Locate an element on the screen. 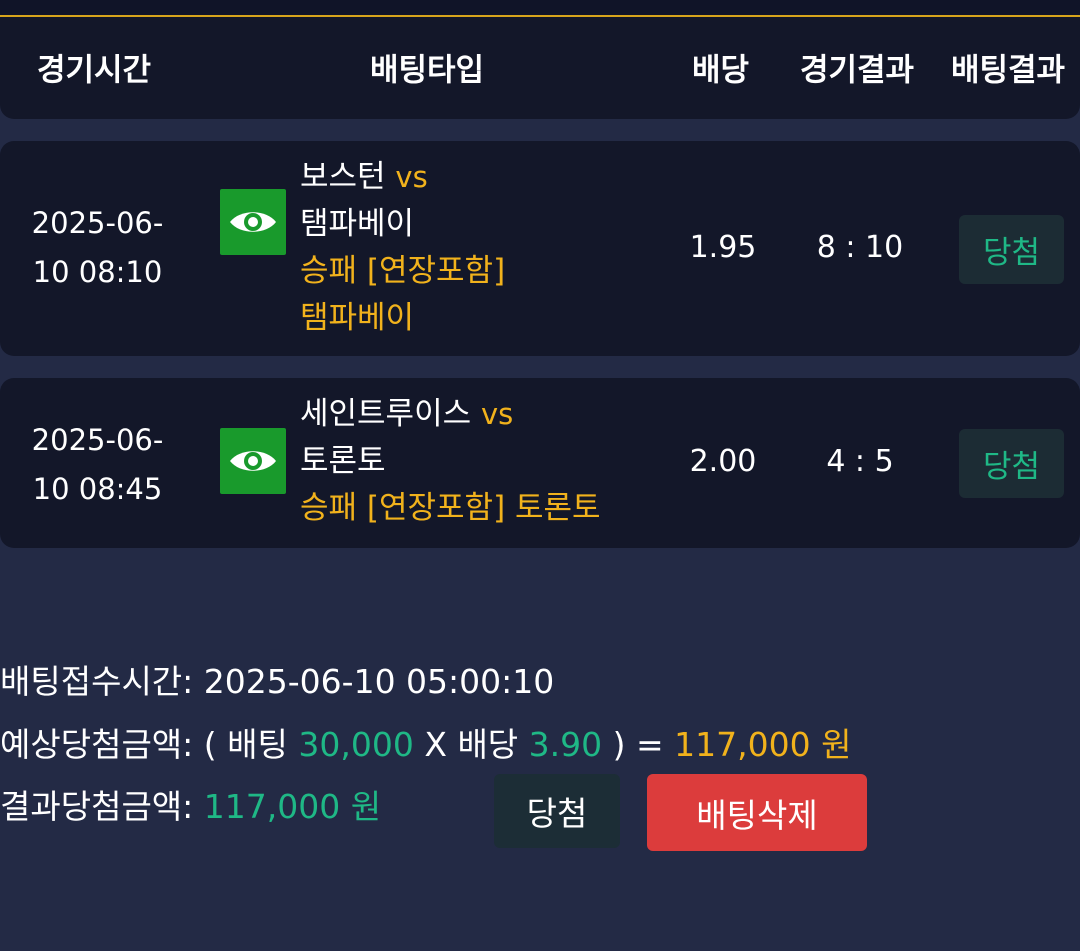 The width and height of the screenshot is (1080, 951). result-label: 결과당첨금액: is located at coordinates (97, 806).